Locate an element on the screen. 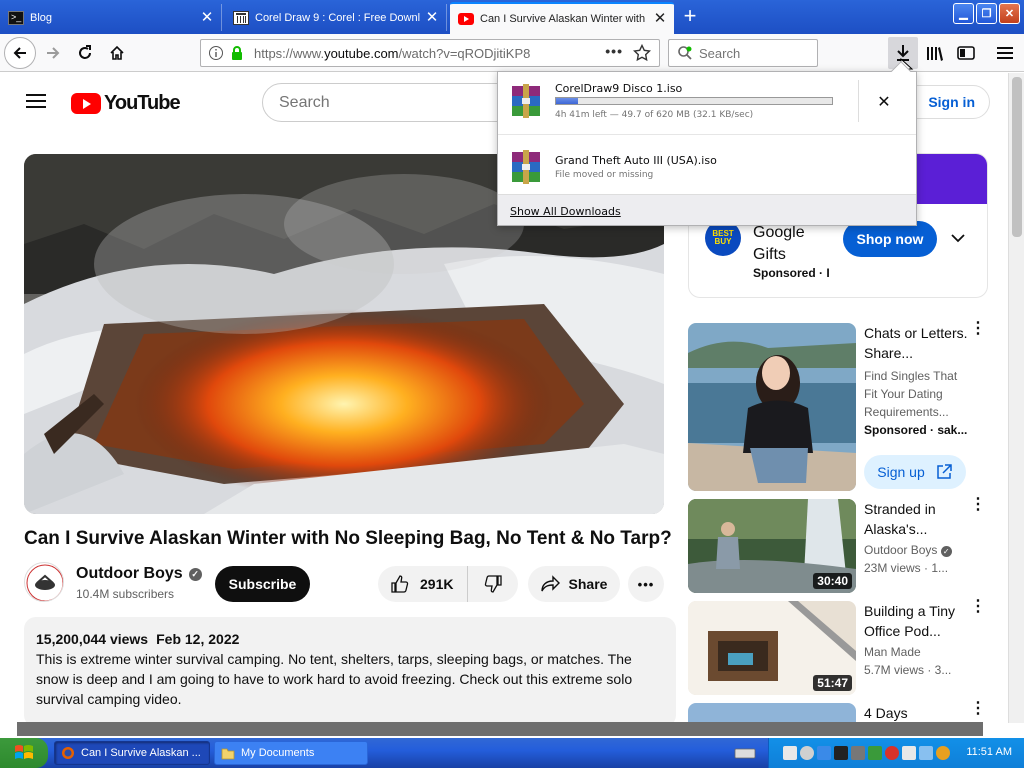 The image size is (1024, 768). taskbar-item-my-documents: My Documents is located at coordinates (291, 753).